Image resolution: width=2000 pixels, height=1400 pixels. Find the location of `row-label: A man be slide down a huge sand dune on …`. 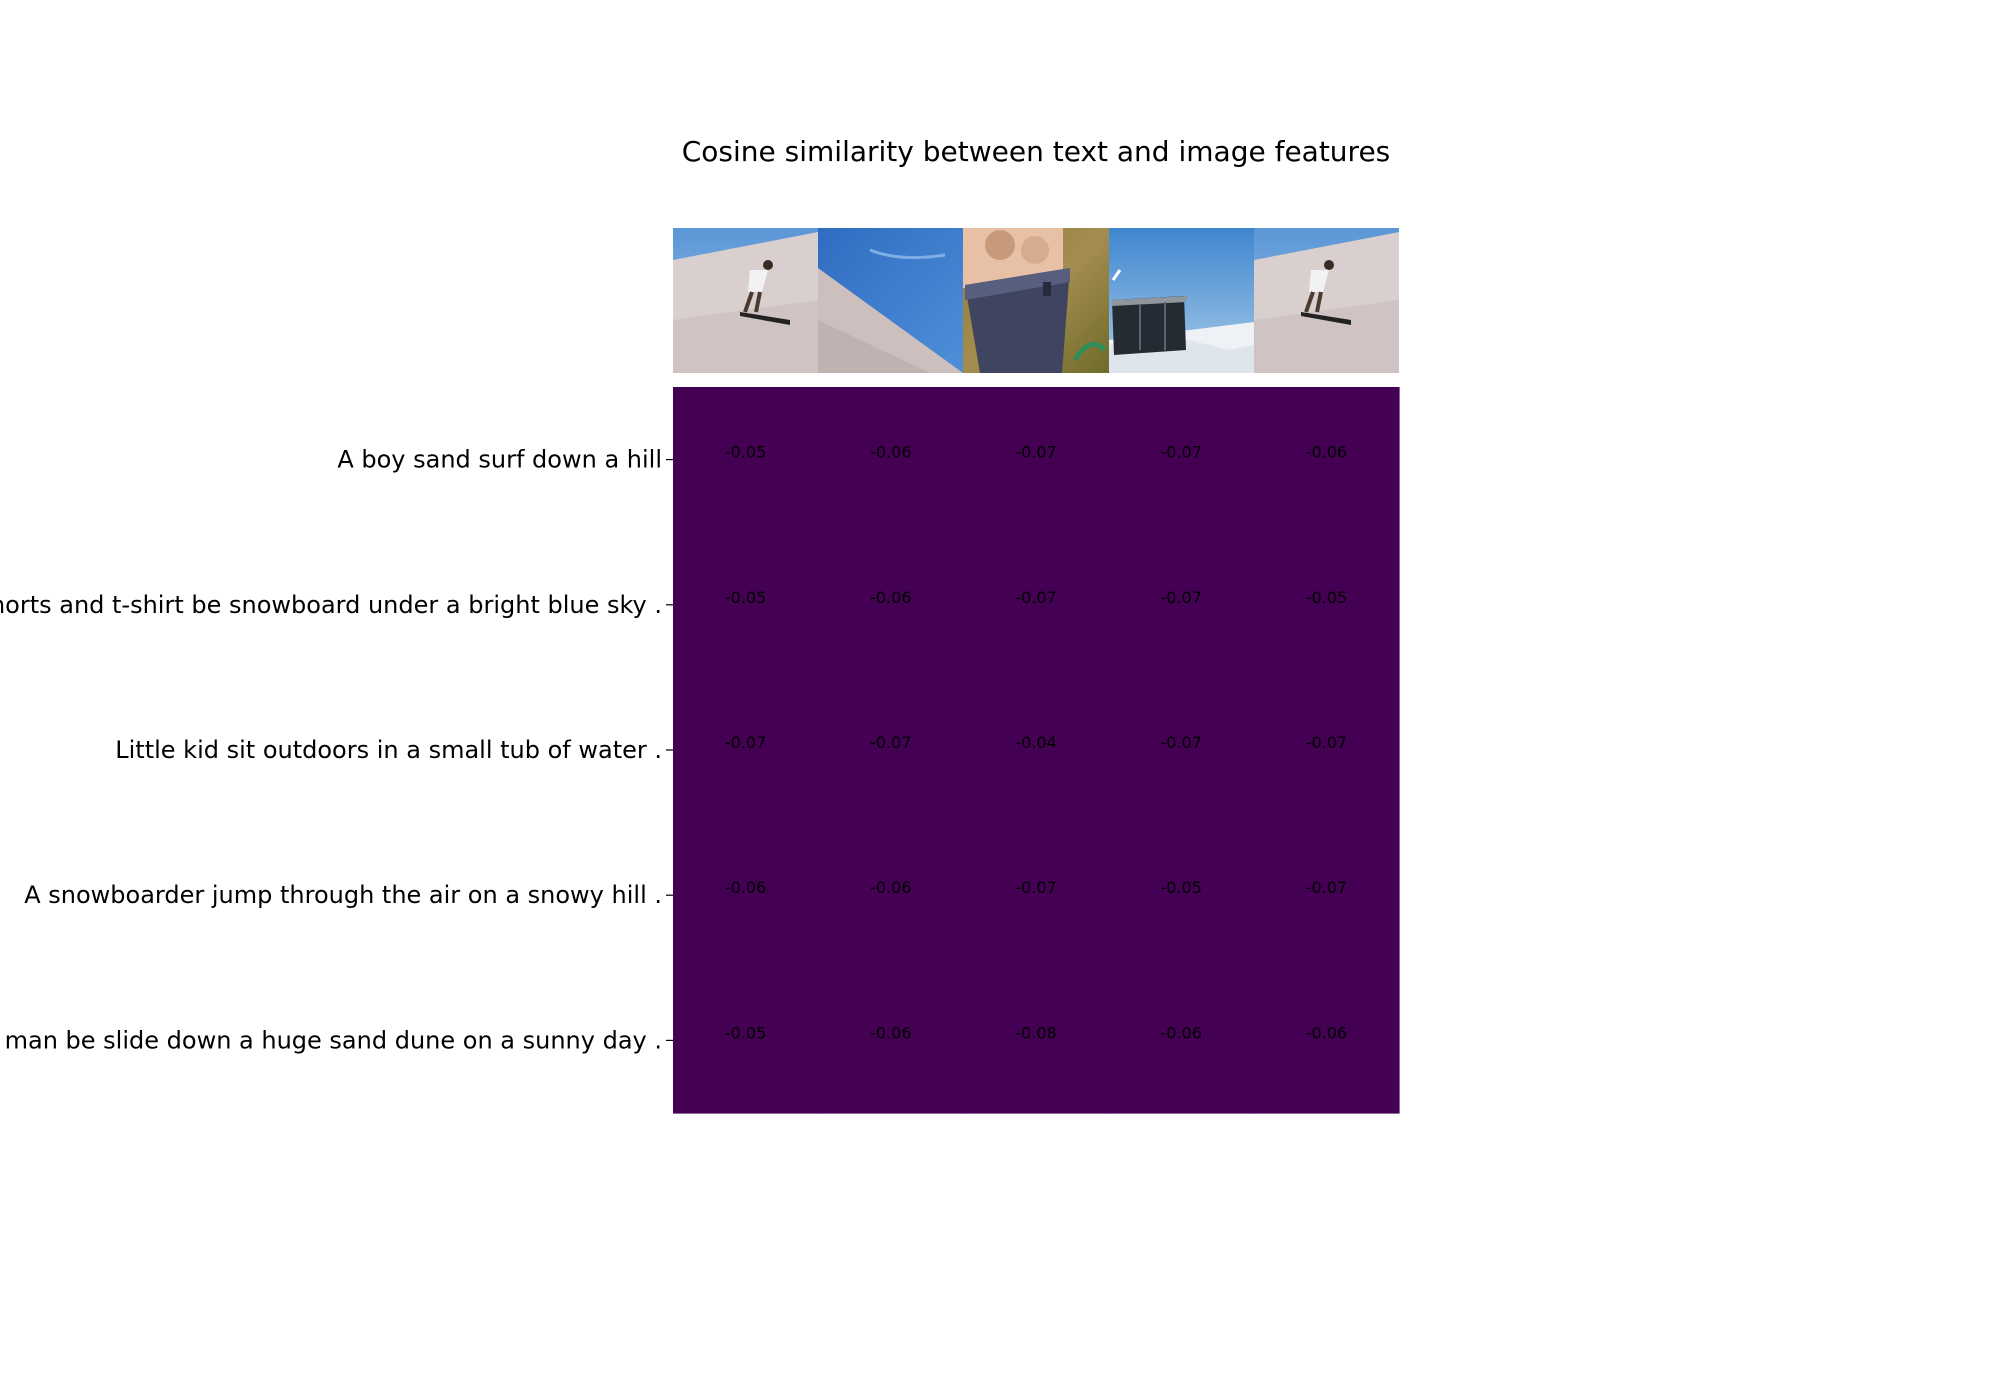

row-label: A man be slide down a huge sand dune on … is located at coordinates (331, 1040).